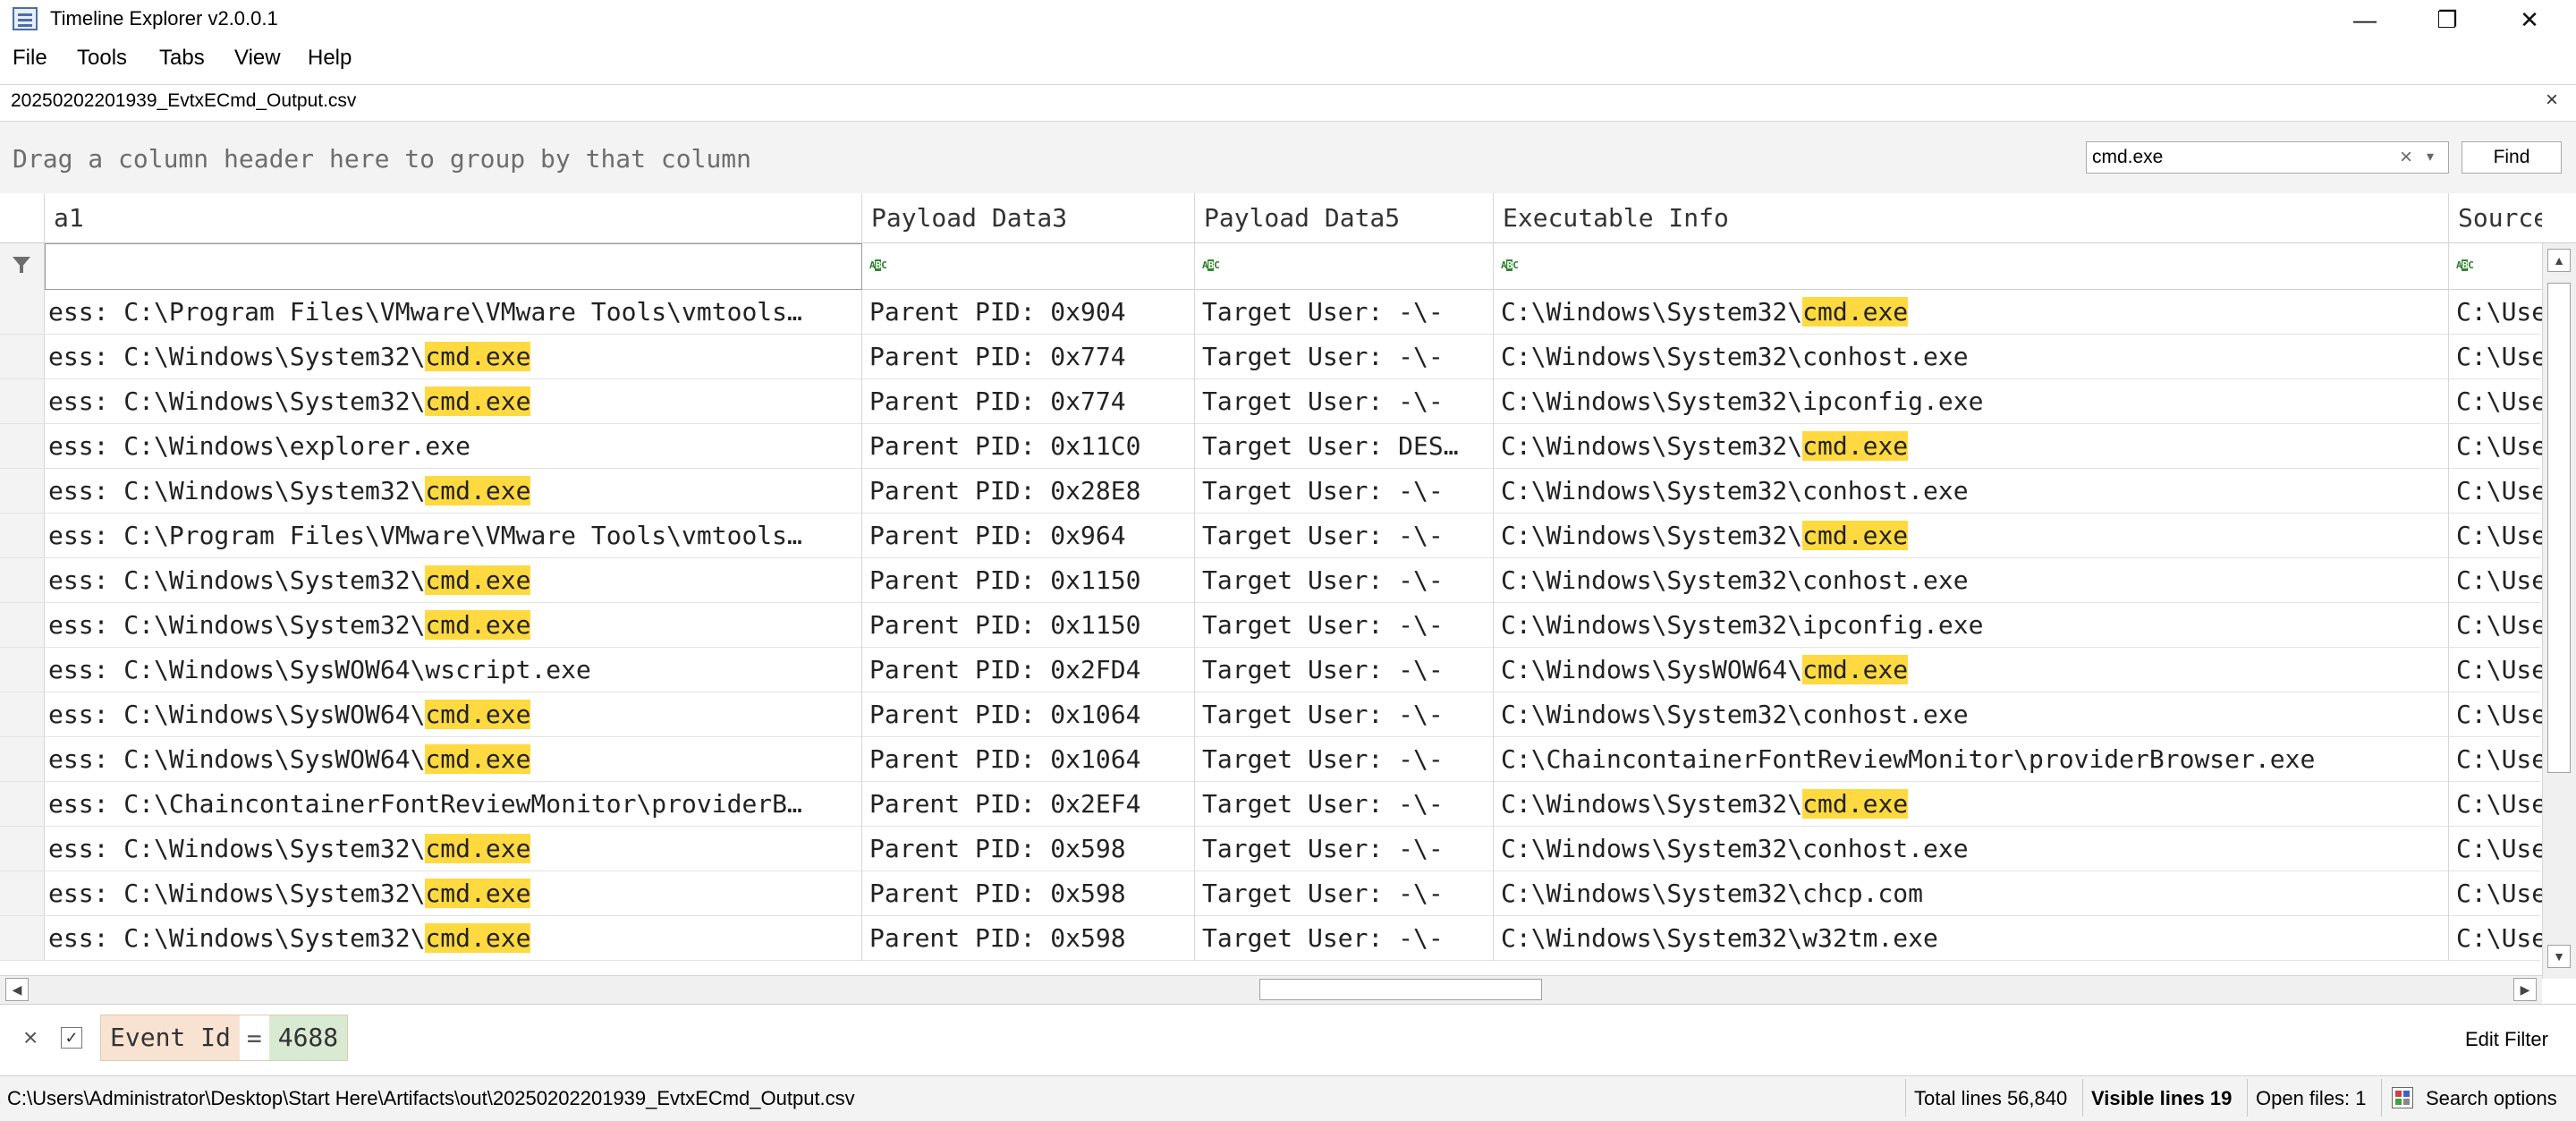 Image resolution: width=2576 pixels, height=1121 pixels. I want to click on vertical-scroll-thumb, so click(2559, 528).